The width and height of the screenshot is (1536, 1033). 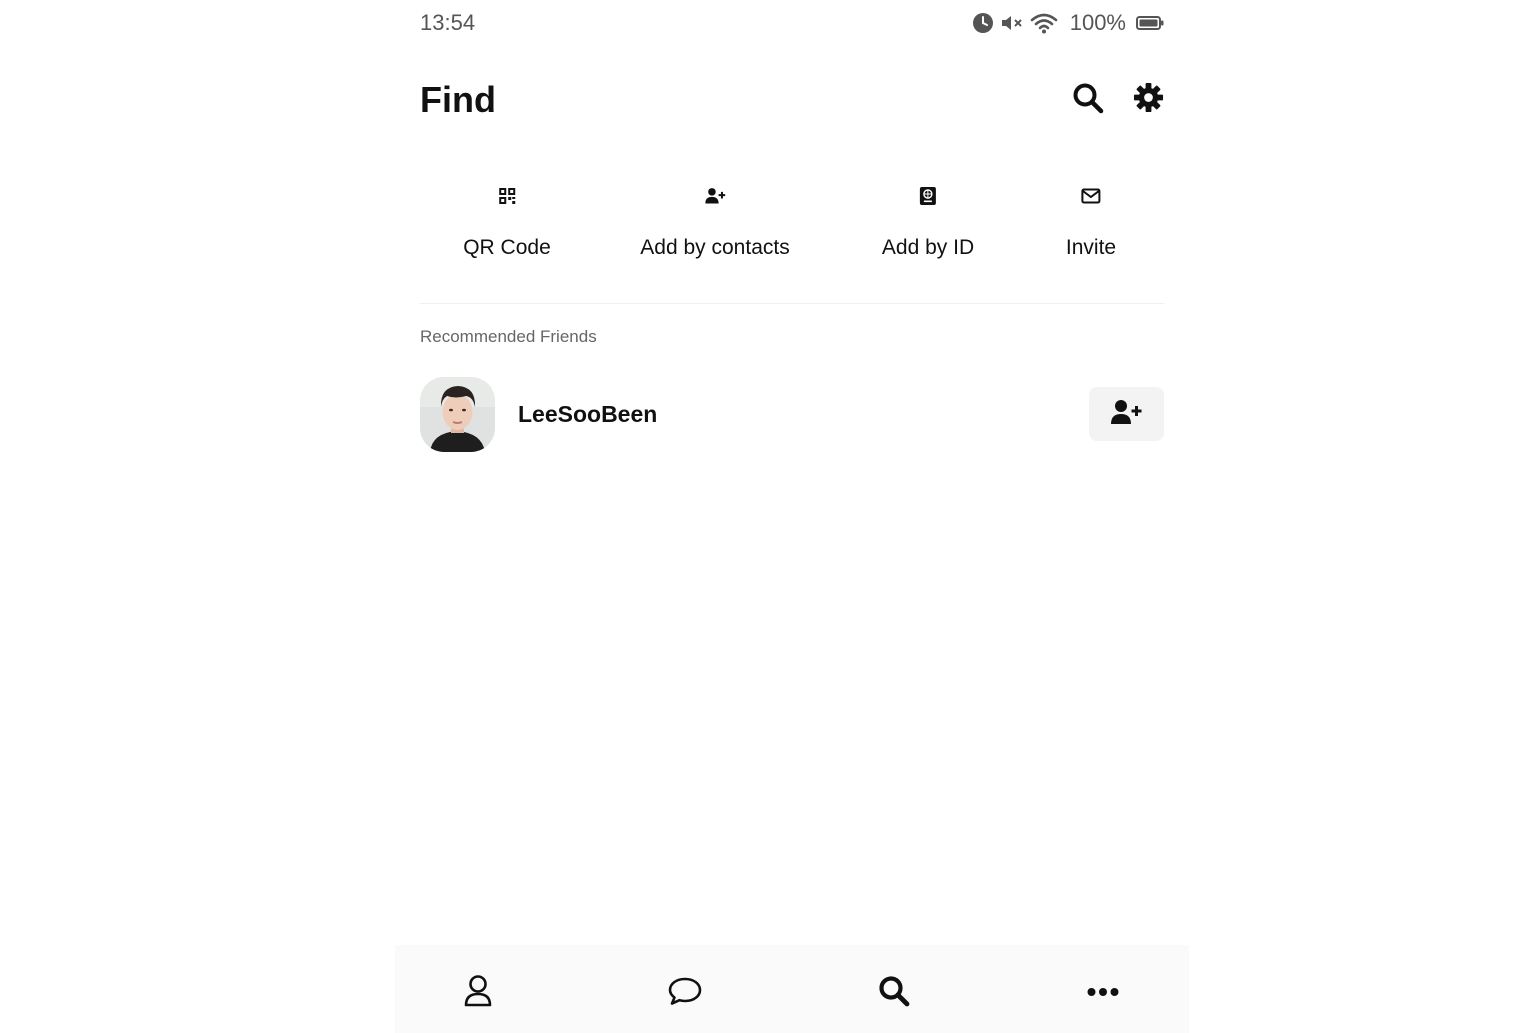 I want to click on recommended-friends-heading: Recommended Friends, so click(x=508, y=336).